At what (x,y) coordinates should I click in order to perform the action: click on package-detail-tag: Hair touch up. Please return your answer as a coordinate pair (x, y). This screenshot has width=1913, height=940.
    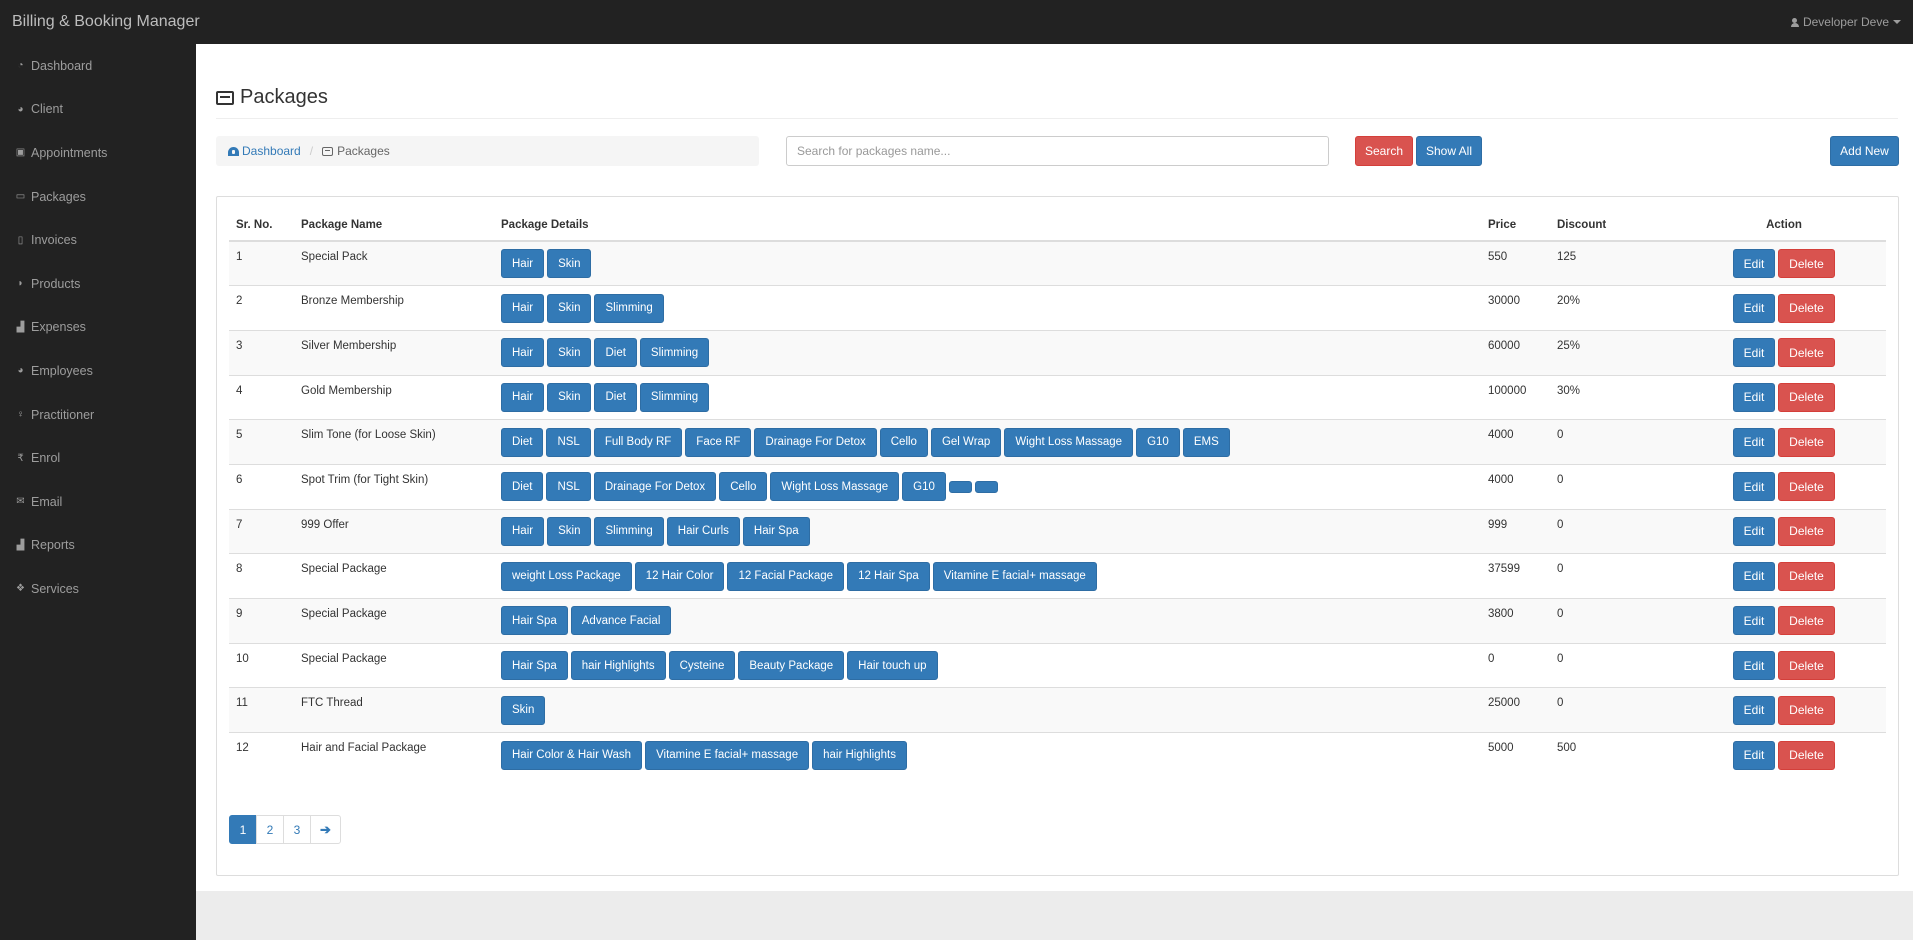
    Looking at the image, I should click on (892, 666).